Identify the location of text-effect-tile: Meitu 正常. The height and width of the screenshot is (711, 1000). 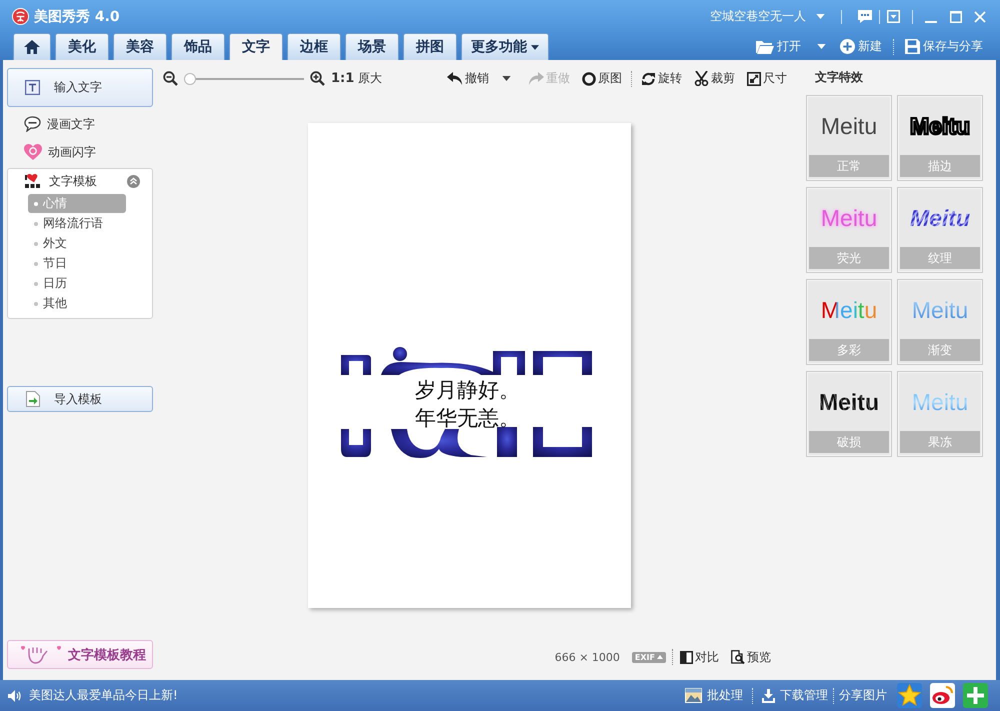
(849, 138).